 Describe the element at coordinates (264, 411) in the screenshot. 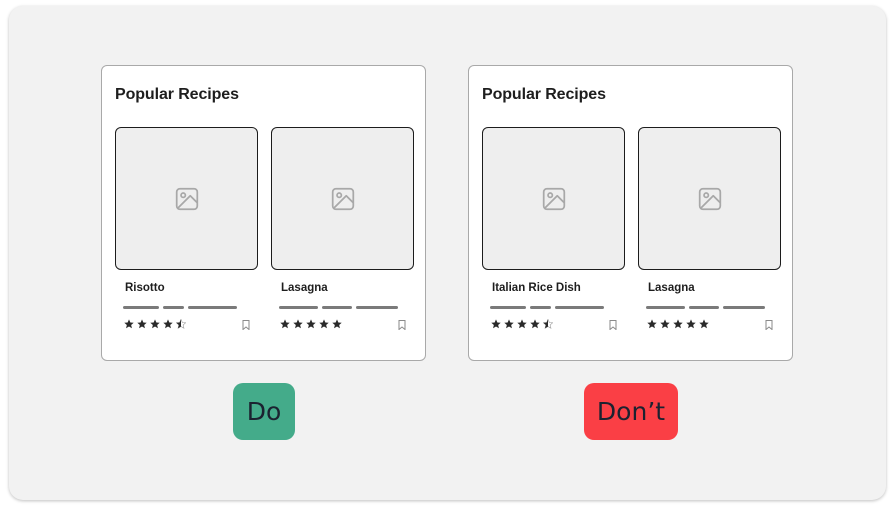

I see `do-badge: Do` at that location.